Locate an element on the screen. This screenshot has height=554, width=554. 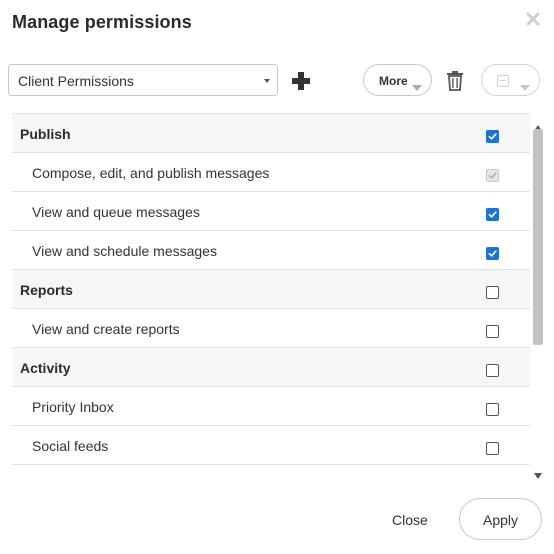
permission-set-select-value: Client Permissions is located at coordinates (76, 81).